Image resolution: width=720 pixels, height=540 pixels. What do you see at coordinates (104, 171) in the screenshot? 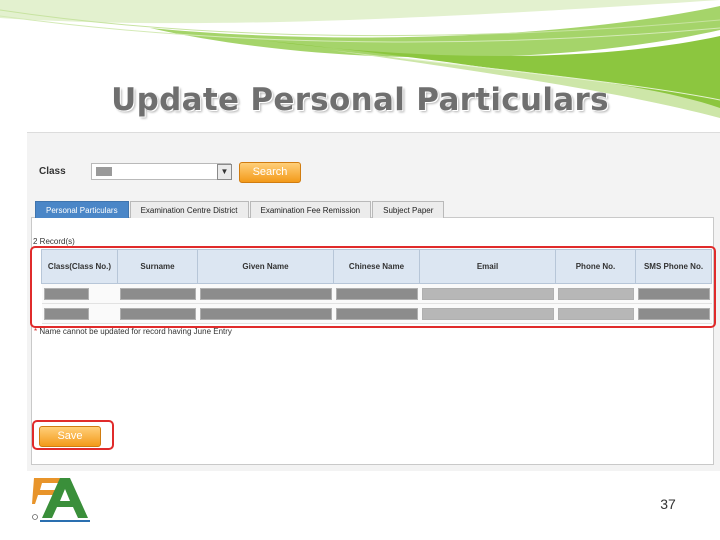
I see `class-select-value` at bounding box center [104, 171].